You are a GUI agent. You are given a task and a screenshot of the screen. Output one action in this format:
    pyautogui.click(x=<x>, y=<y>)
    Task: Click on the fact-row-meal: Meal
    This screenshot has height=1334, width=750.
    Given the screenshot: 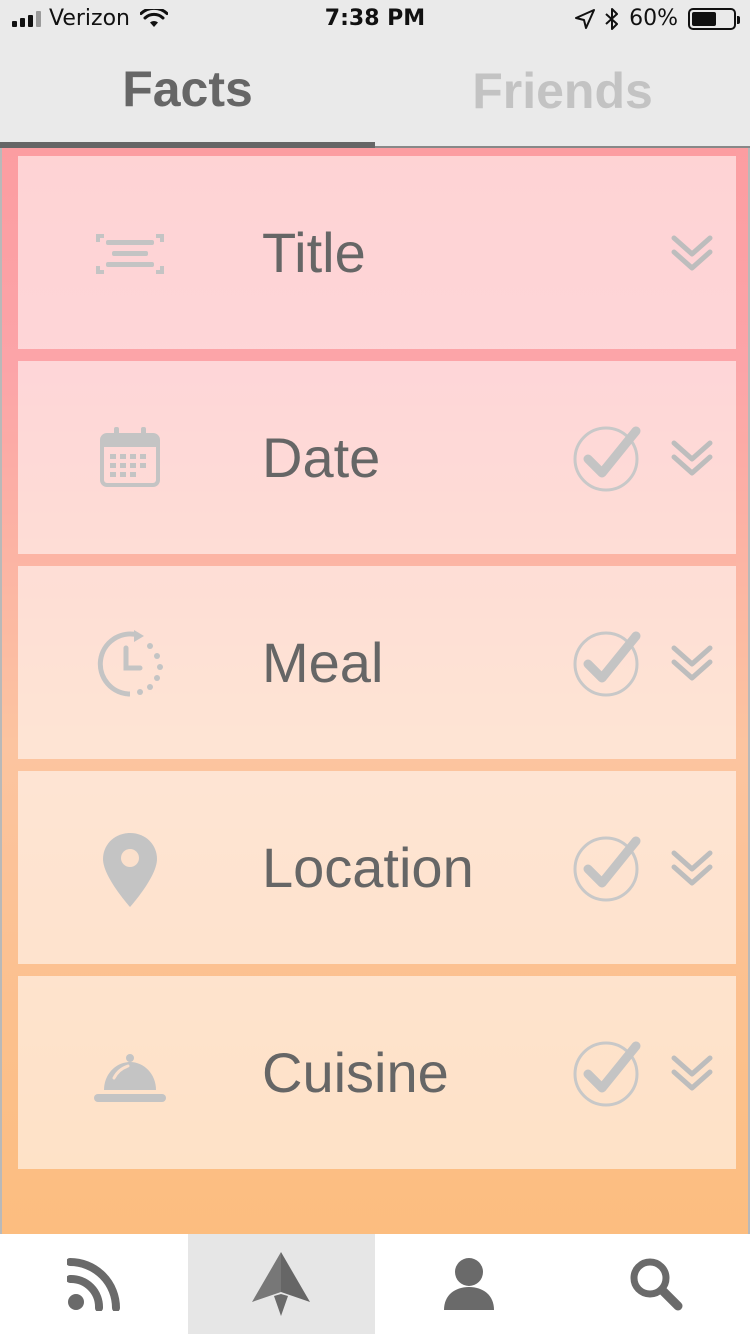 What is the action you would take?
    pyautogui.click(x=377, y=662)
    